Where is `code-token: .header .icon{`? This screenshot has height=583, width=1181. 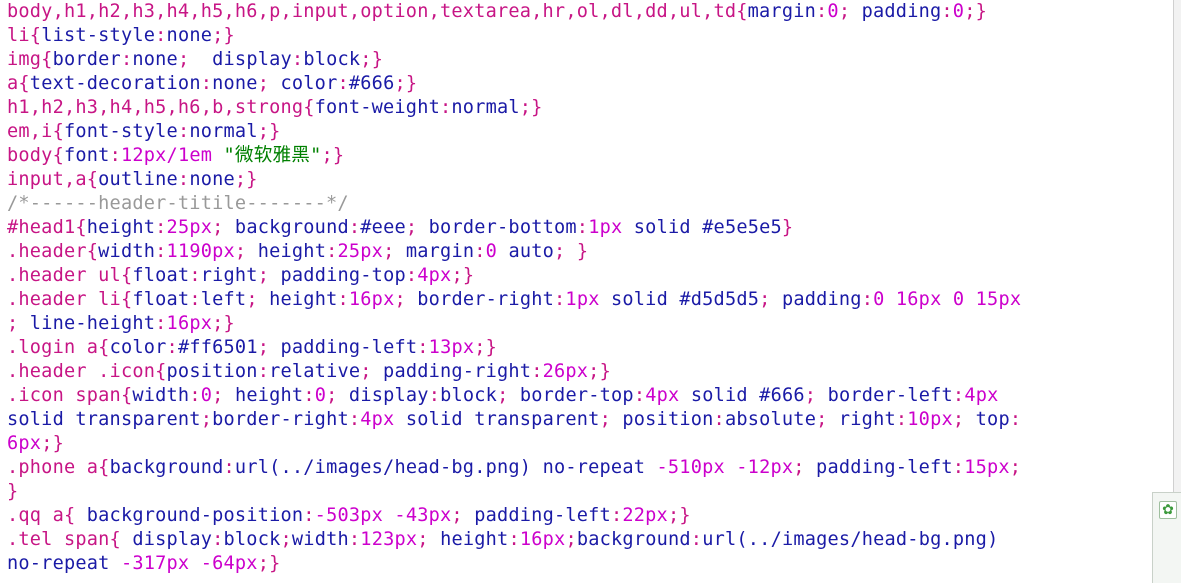
code-token: .header .icon{ is located at coordinates (87, 371).